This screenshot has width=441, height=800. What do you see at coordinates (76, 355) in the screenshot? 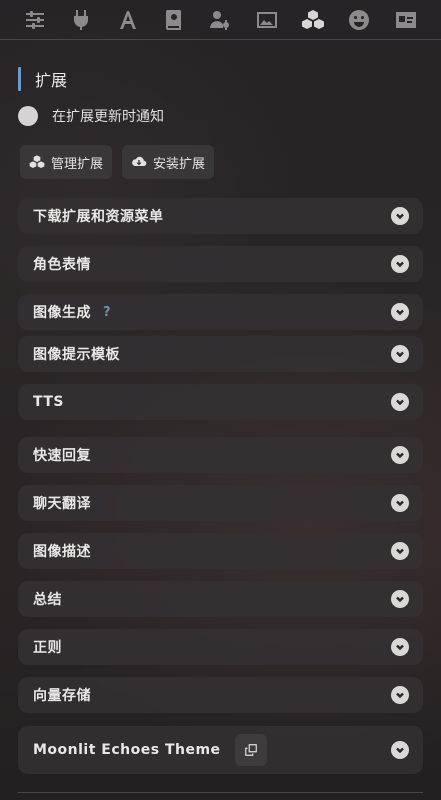
I see `drawer-label: 图像提示模板` at bounding box center [76, 355].